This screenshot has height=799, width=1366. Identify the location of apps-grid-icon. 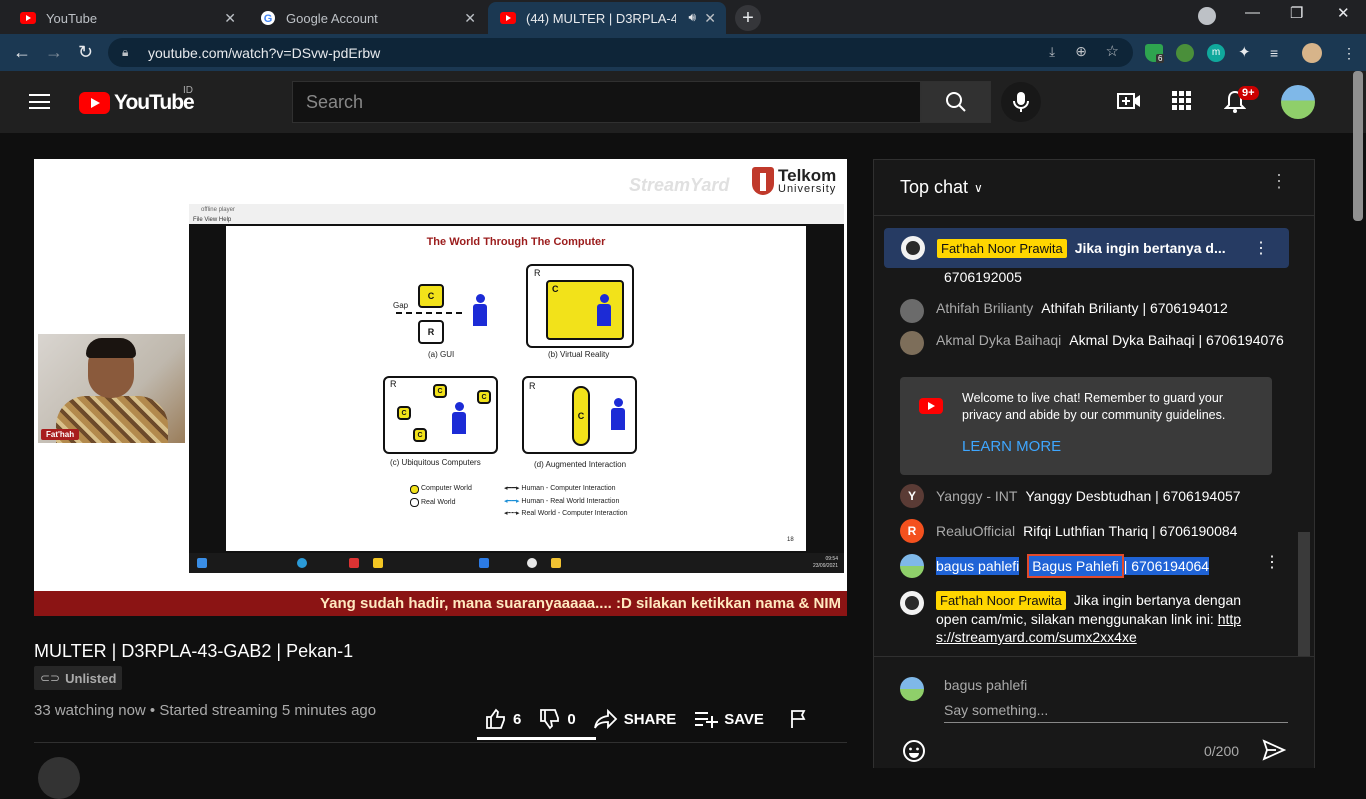
(1182, 101).